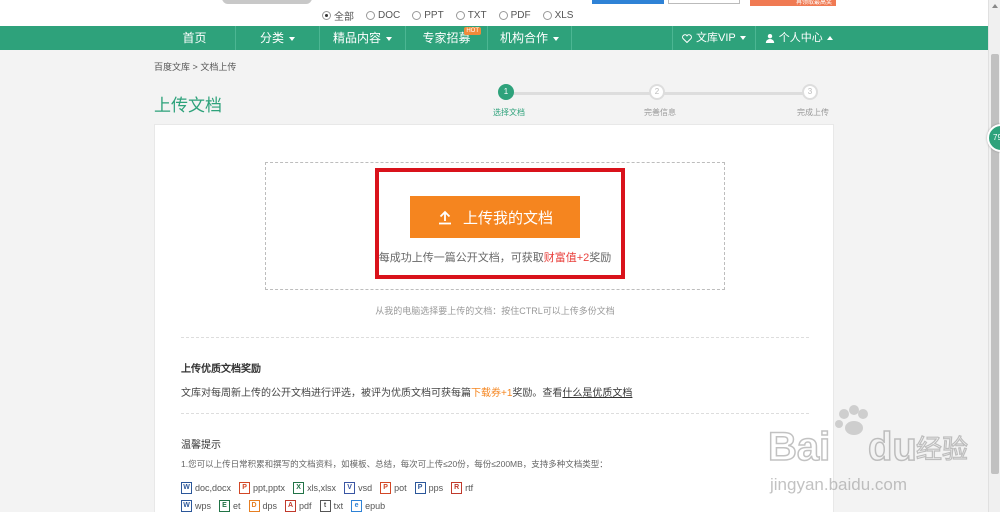  I want to click on reward-text: 每成功上传一篇公开文档，可获取财富值+2奖励, so click(495, 257).